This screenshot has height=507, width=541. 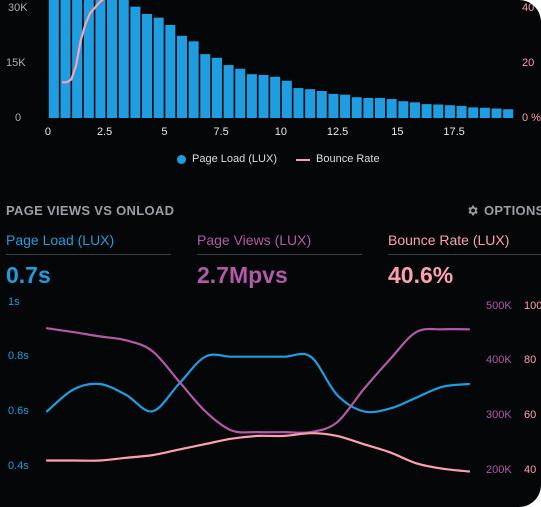 What do you see at coordinates (258, 452) in the screenshot?
I see `bounce-rate-line` at bounding box center [258, 452].